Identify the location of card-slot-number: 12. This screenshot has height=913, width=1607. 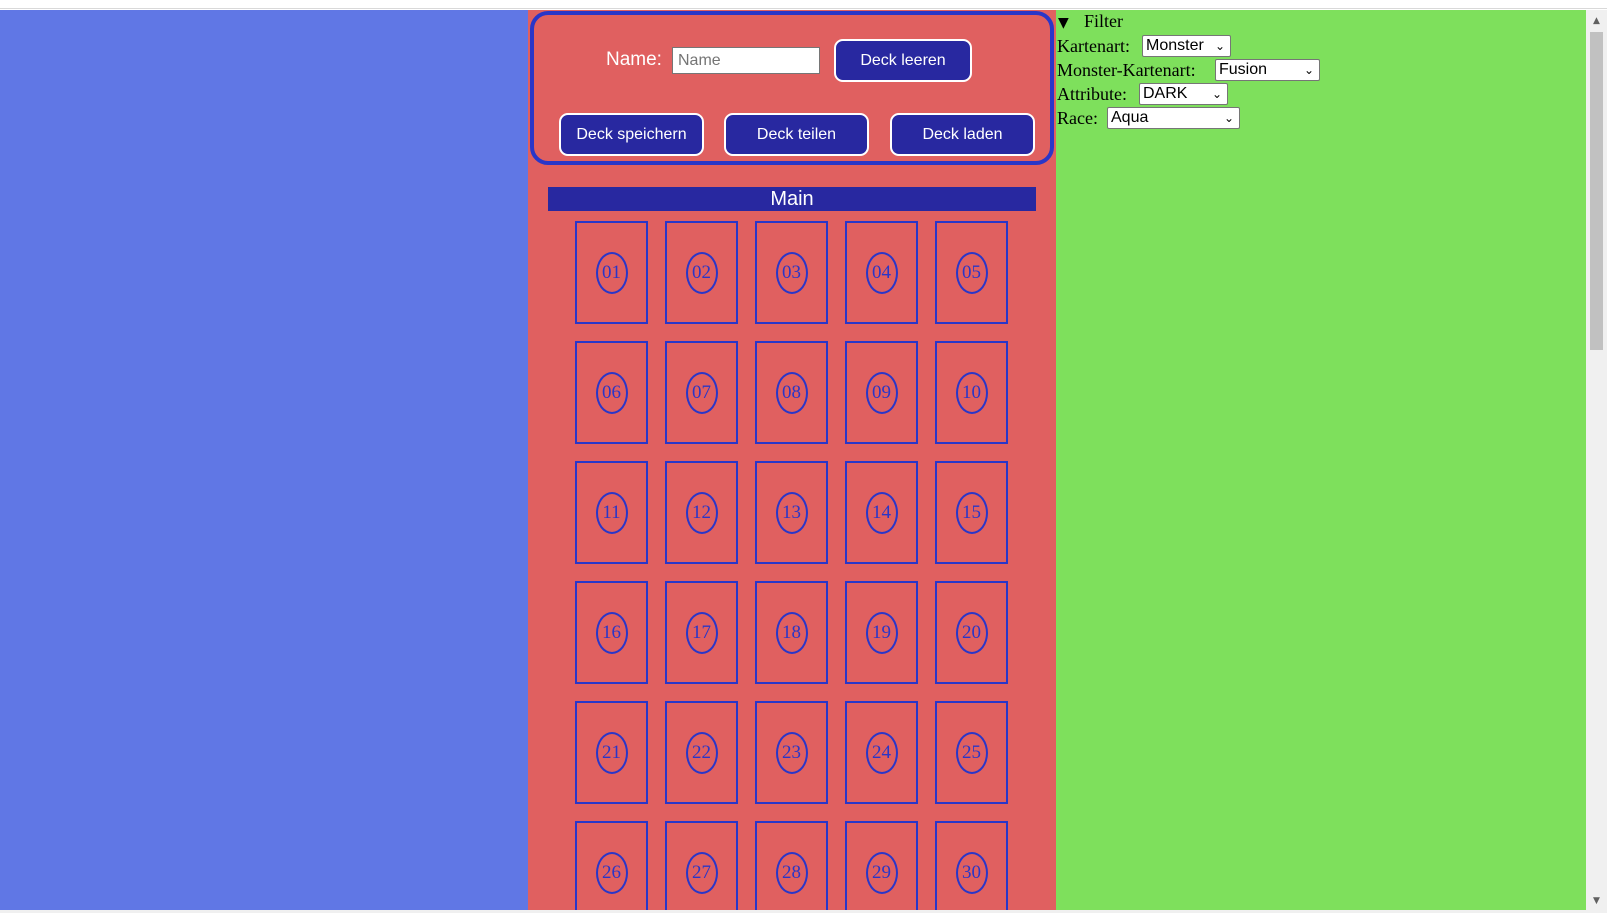
(701, 512).